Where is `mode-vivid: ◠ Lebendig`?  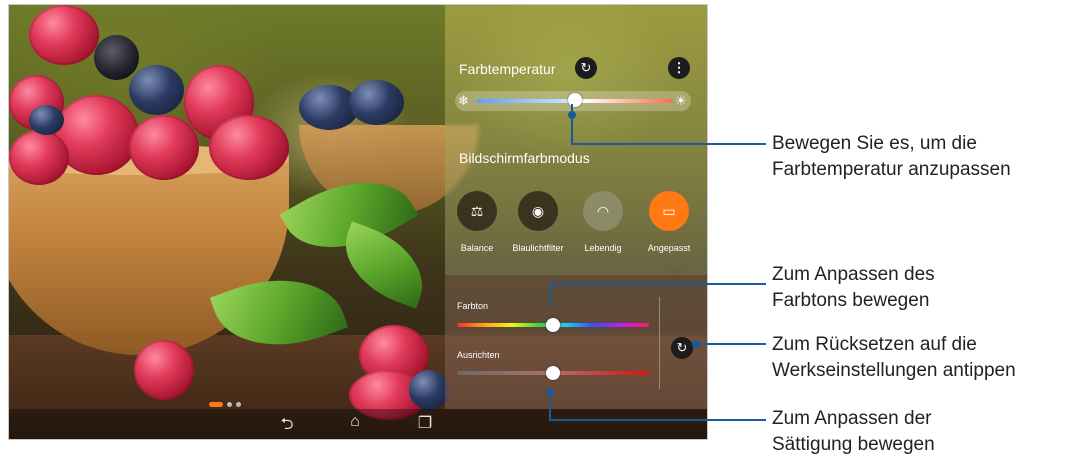
mode-vivid: ◠ Lebendig is located at coordinates (603, 222).